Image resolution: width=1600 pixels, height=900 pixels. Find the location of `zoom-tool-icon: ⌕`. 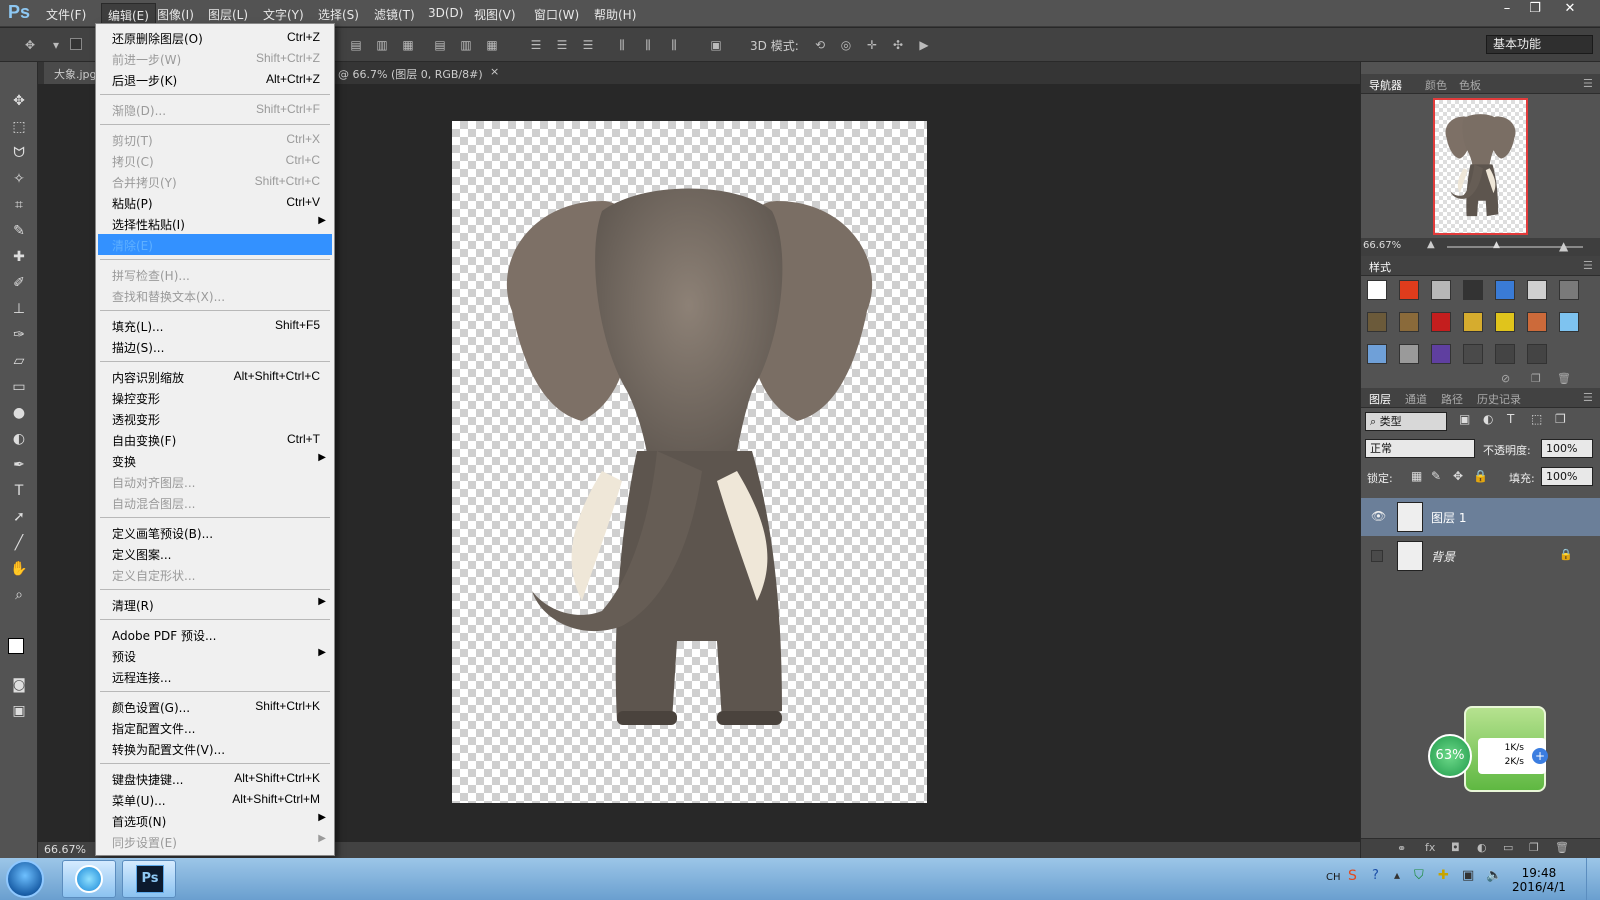

zoom-tool-icon: ⌕ is located at coordinates (19, 595).